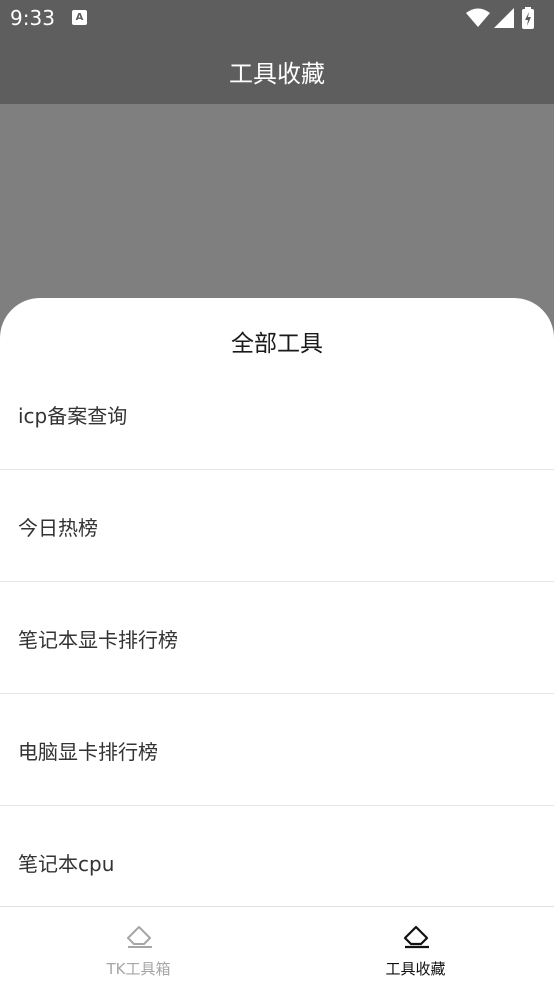  I want to click on tool-item-label: 电脑显卡排行榜, so click(88, 752).